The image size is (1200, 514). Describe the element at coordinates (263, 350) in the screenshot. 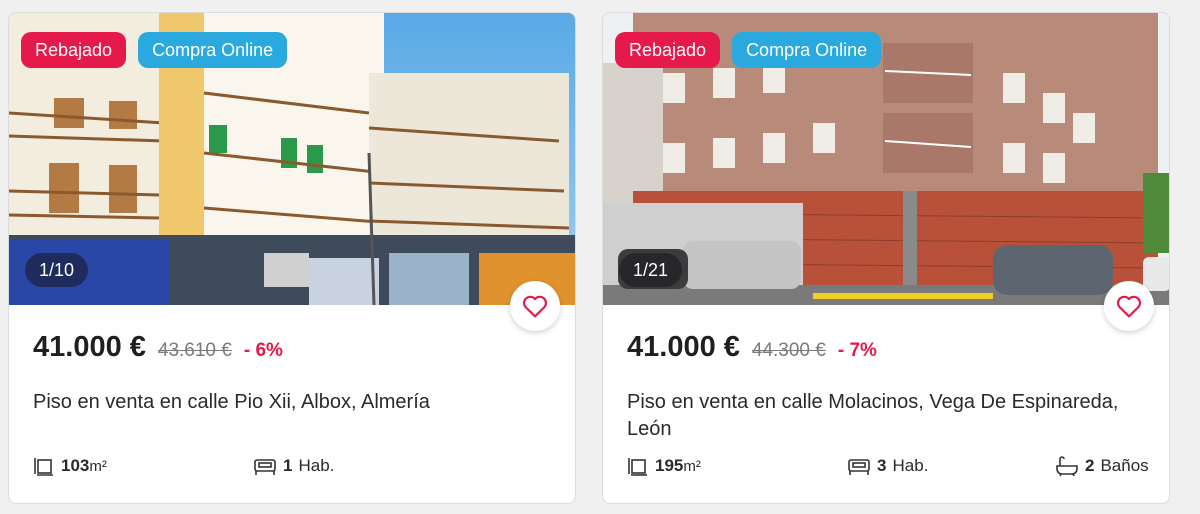

I see `discount-percentage: - 6%` at that location.